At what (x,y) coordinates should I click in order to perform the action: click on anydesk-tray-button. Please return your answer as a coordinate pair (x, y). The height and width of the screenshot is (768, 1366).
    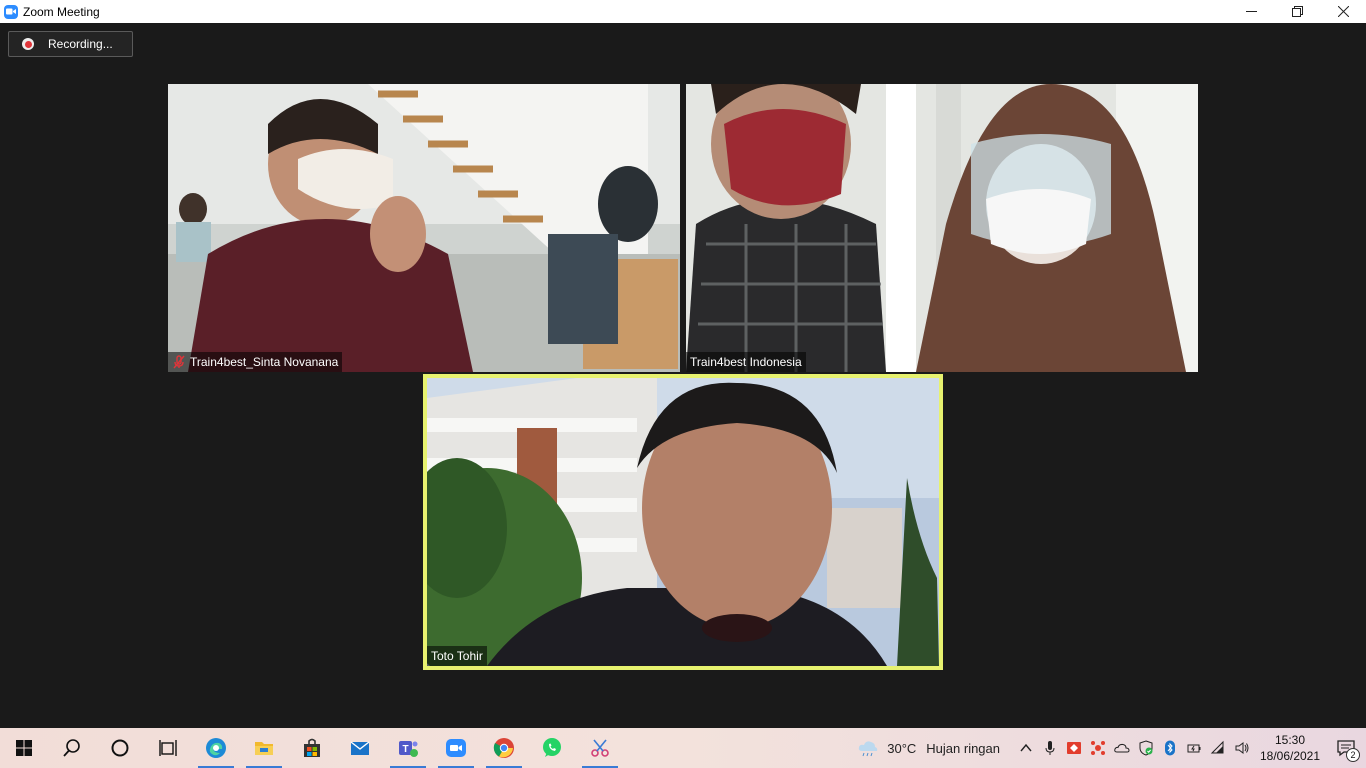
    Looking at the image, I should click on (1074, 748).